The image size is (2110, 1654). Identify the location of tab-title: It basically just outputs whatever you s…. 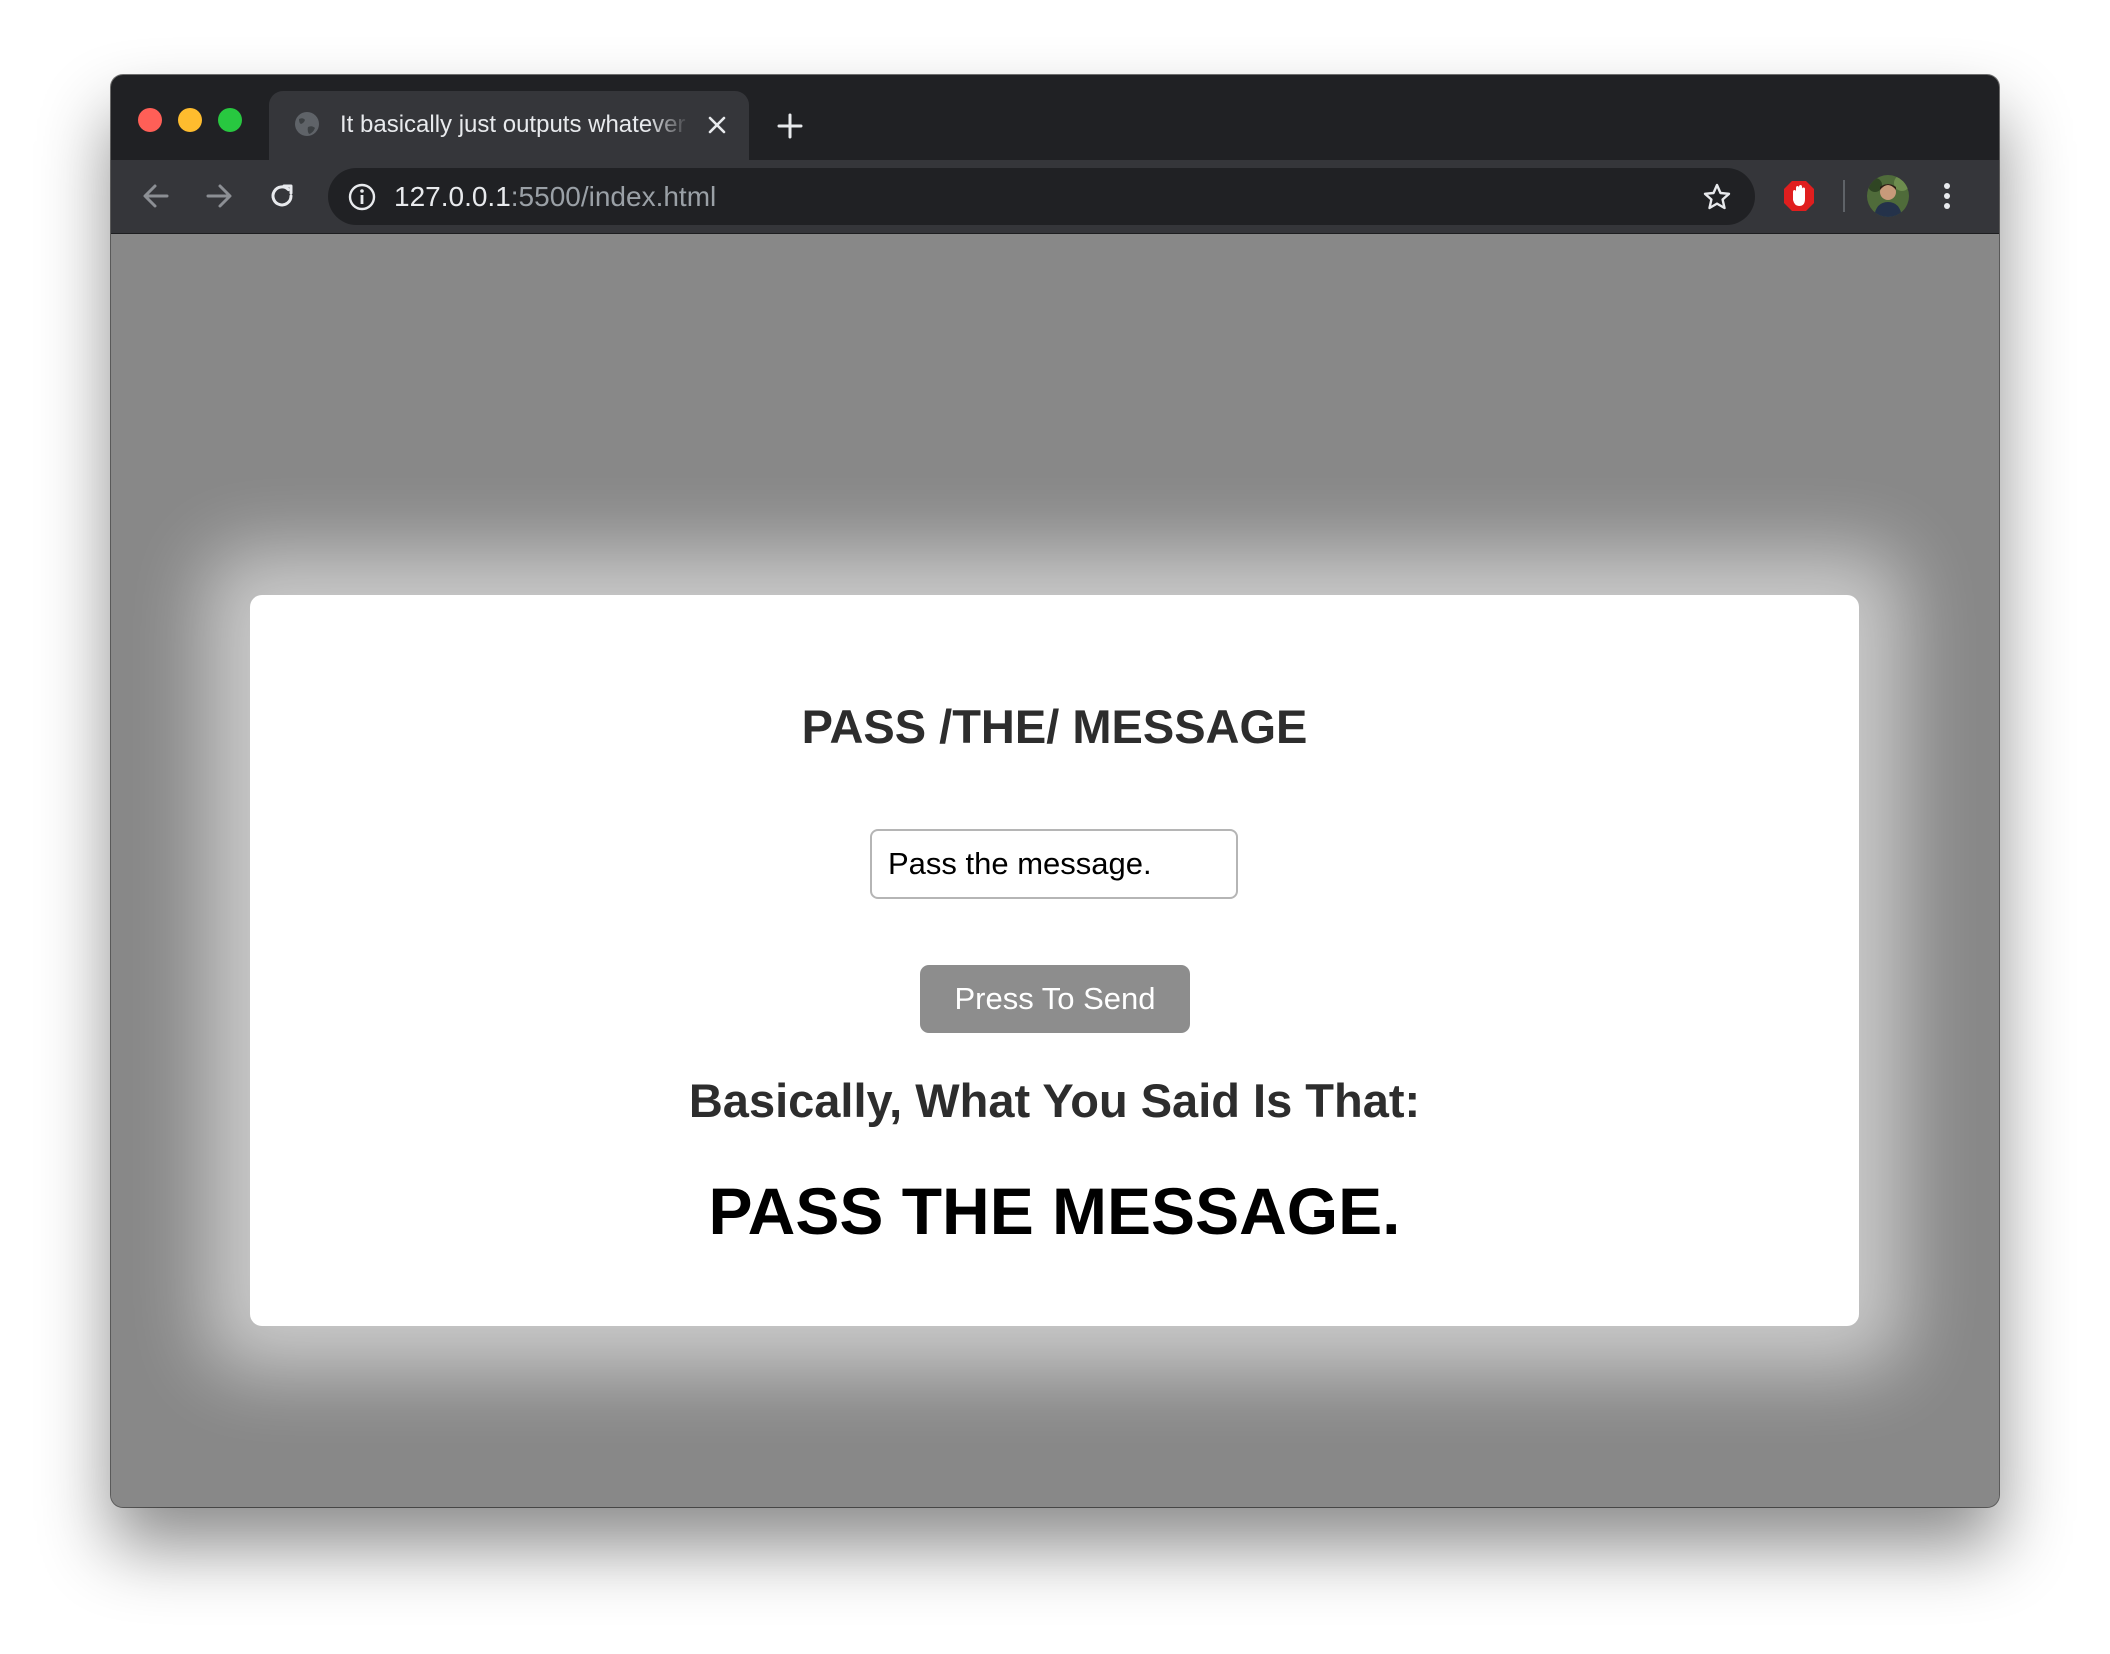
(515, 124).